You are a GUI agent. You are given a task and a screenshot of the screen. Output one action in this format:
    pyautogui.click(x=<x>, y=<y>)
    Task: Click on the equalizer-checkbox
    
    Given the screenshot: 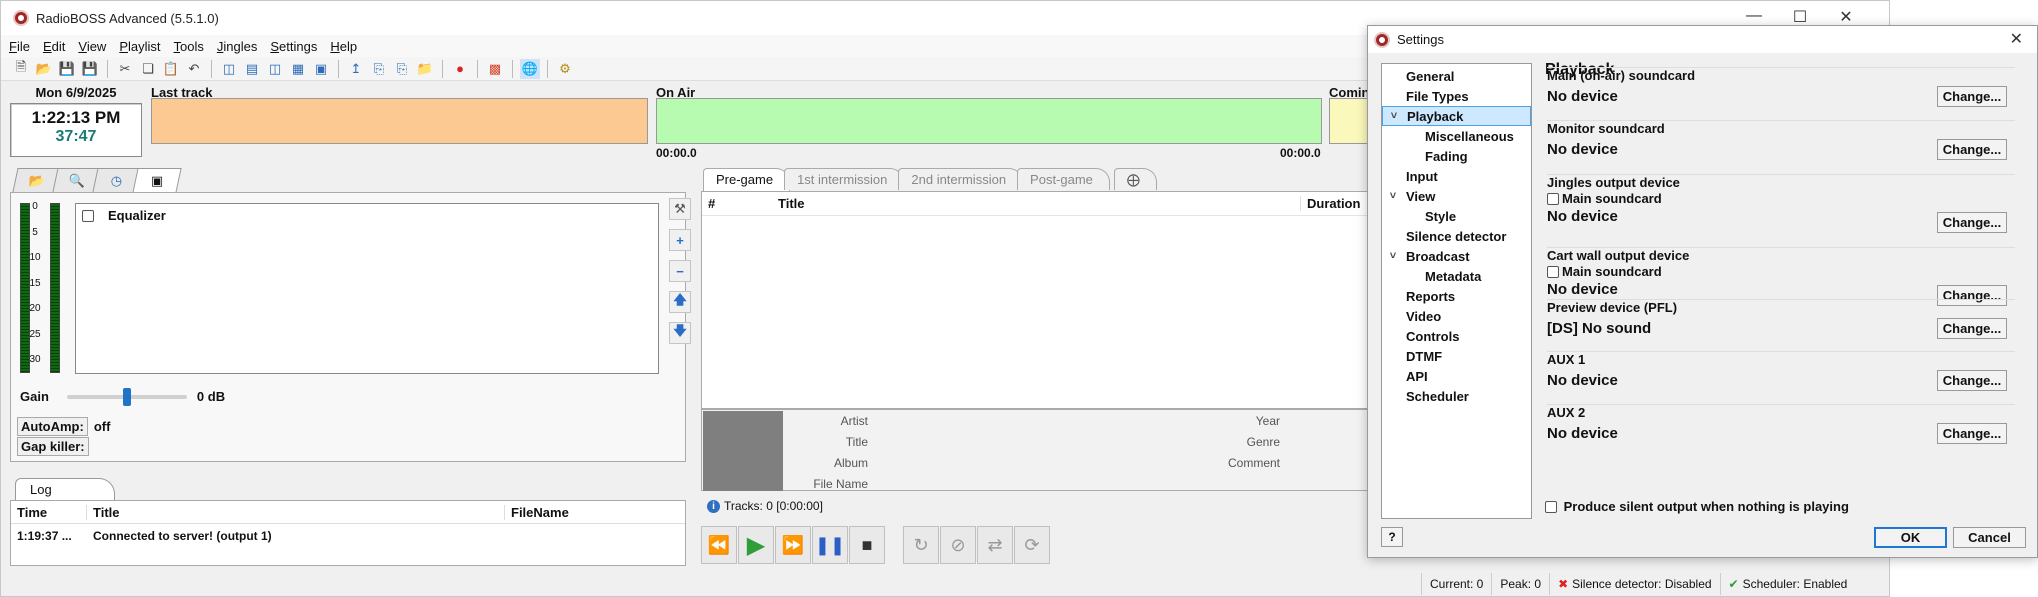 What is the action you would take?
    pyautogui.click(x=88, y=216)
    